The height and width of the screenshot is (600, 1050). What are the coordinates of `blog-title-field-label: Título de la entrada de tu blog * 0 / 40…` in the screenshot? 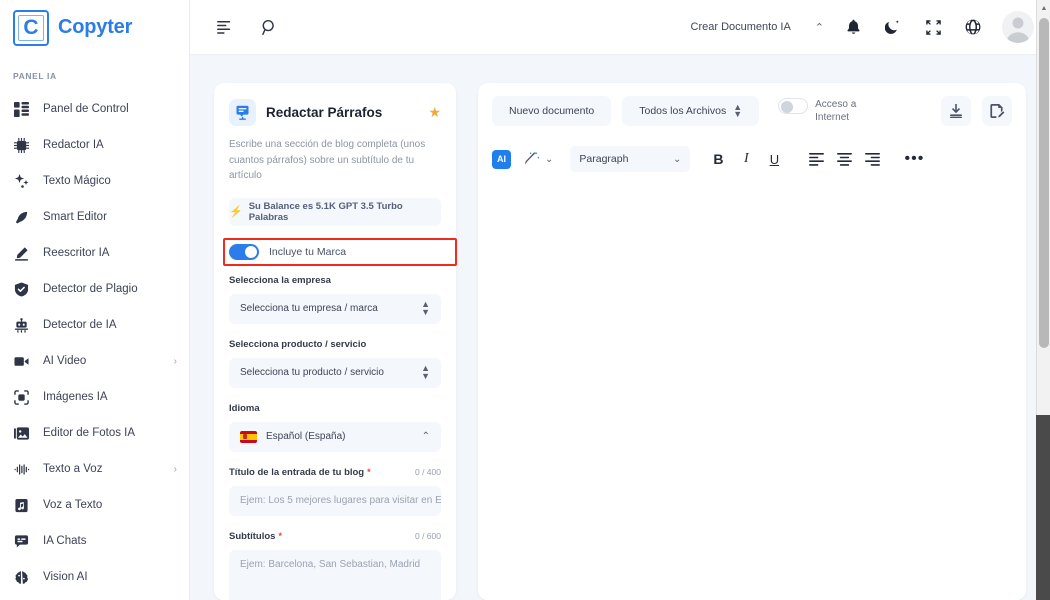 It's located at (335, 472).